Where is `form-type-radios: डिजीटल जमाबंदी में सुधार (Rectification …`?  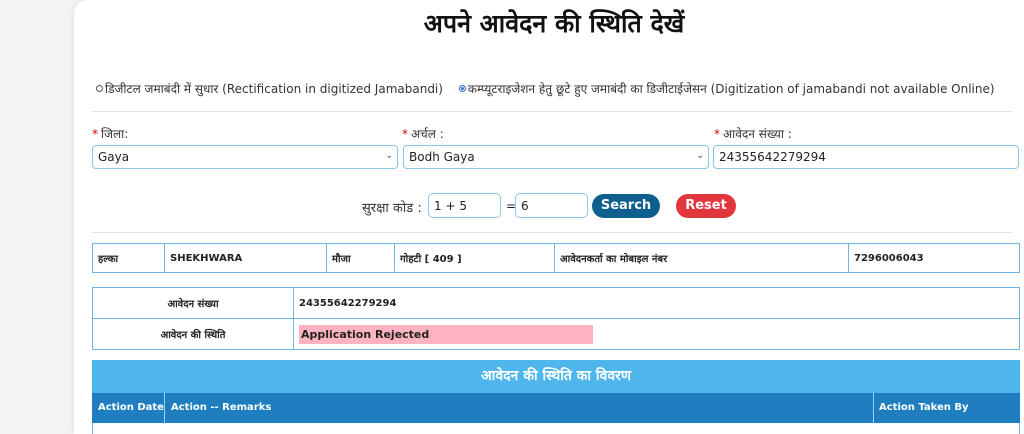 form-type-radios: डिजीटल जमाबंदी में सुधार (Rectification … is located at coordinates (551, 88).